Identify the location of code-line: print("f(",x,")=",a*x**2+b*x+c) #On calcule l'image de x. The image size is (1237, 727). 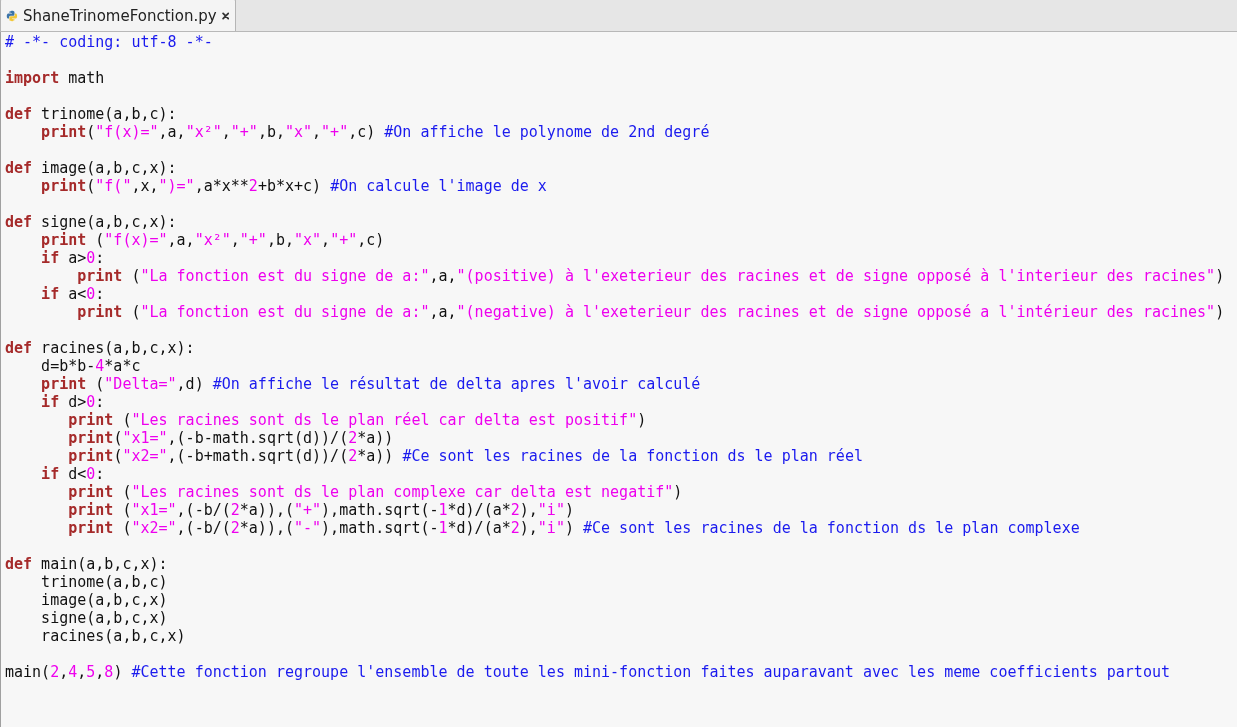
(293, 186).